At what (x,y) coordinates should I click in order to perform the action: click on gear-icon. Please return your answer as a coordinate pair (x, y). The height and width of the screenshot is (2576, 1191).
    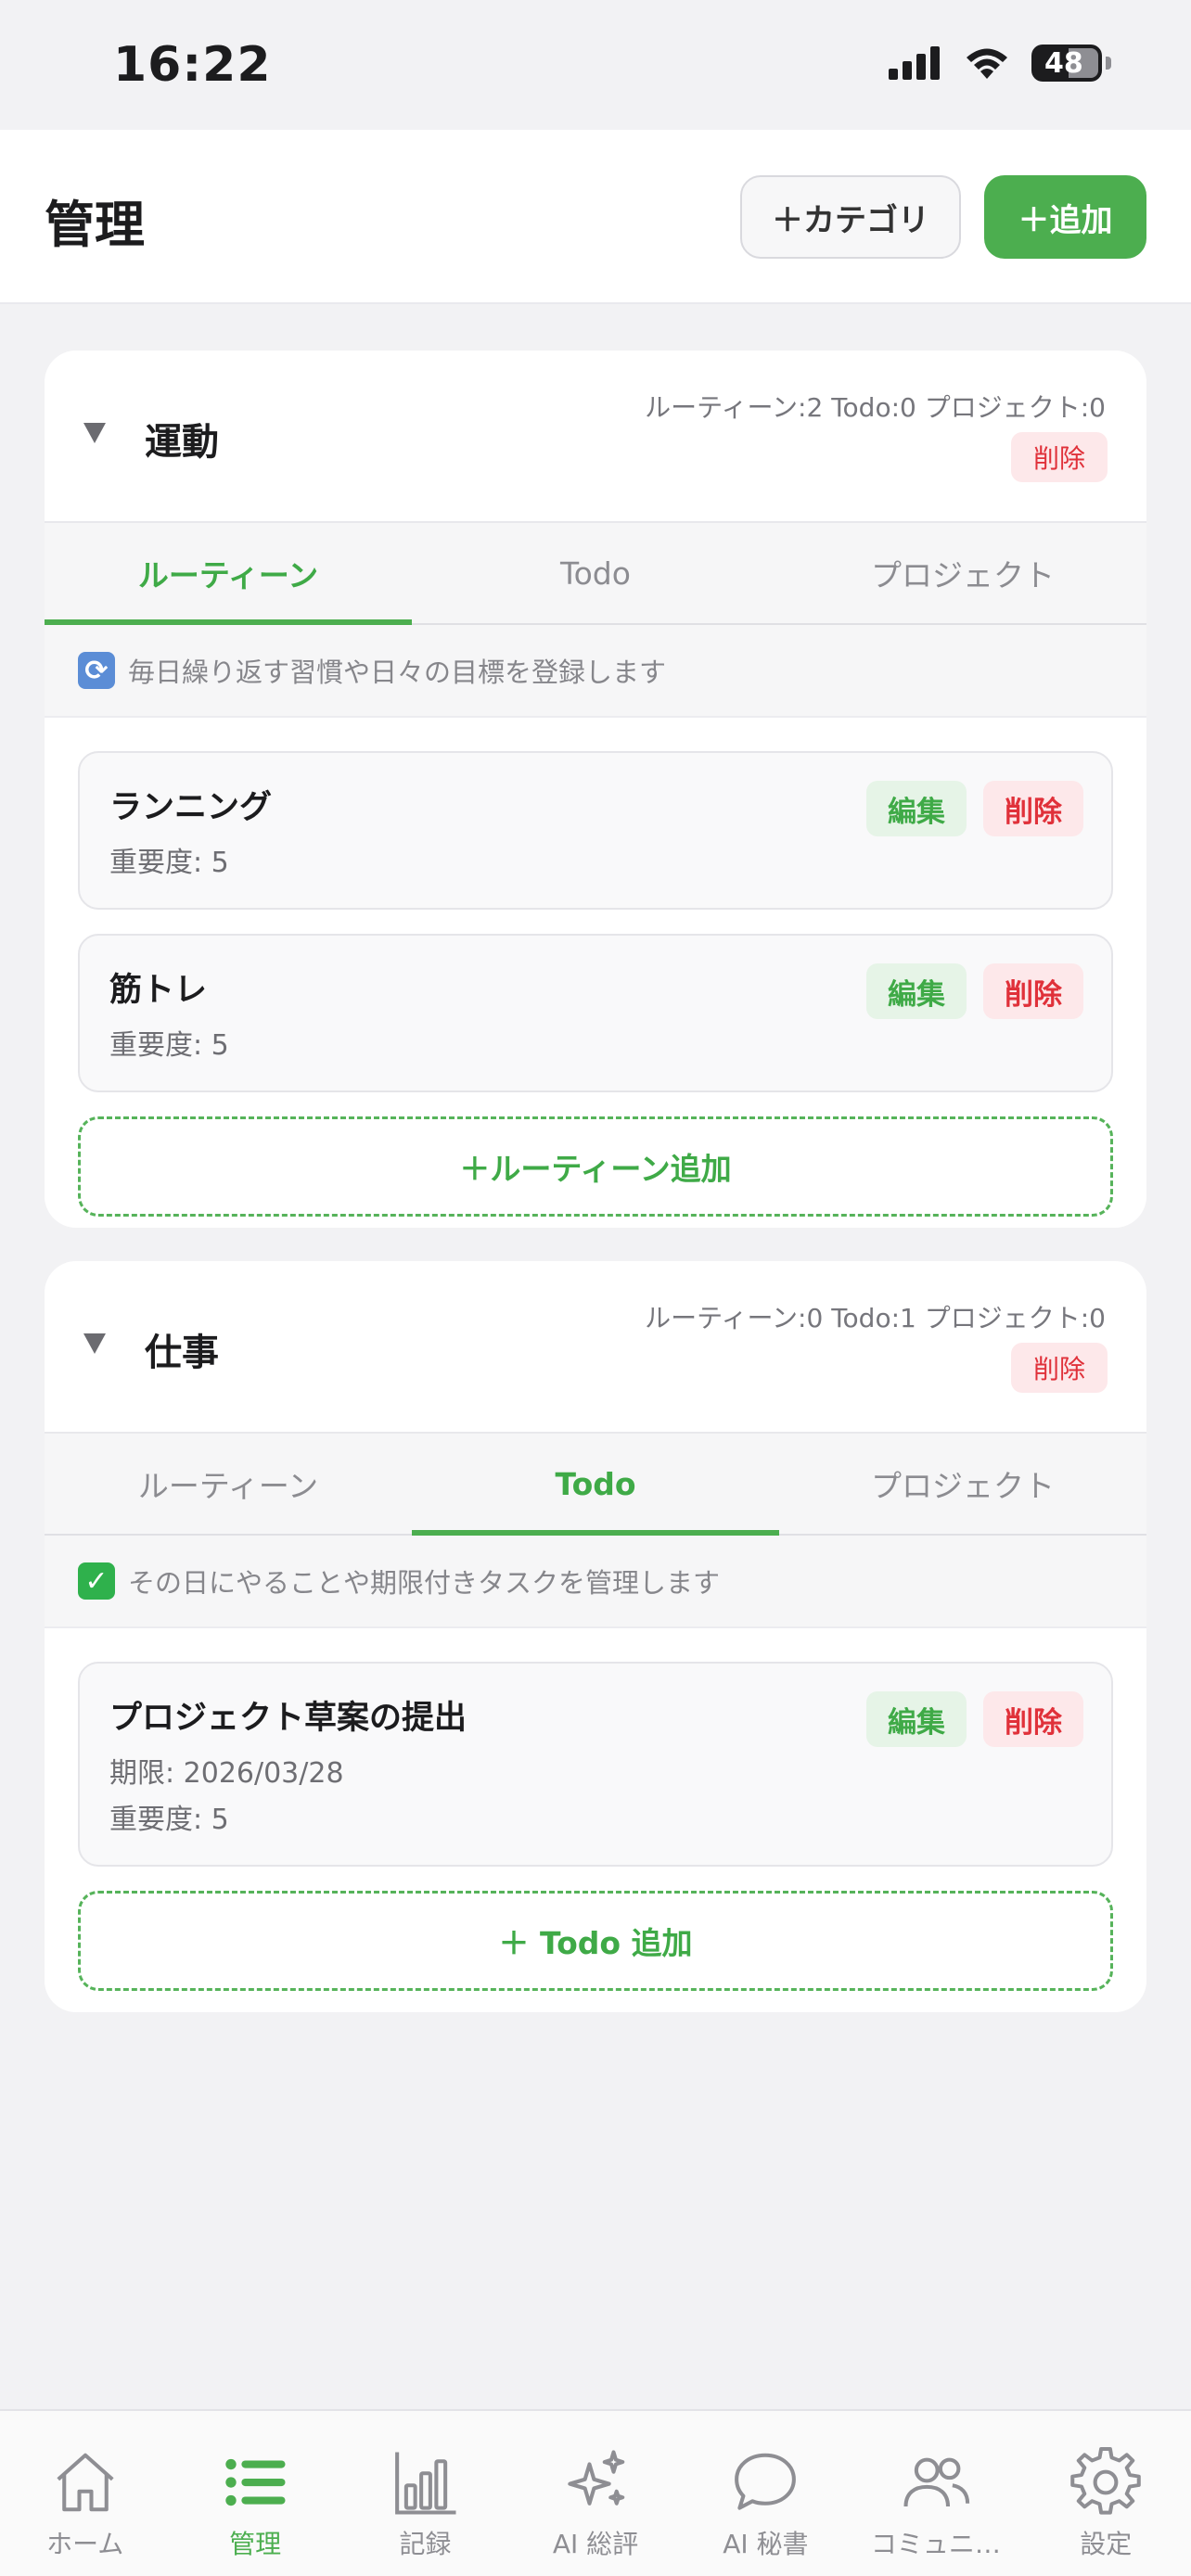
    Looking at the image, I should click on (1106, 2481).